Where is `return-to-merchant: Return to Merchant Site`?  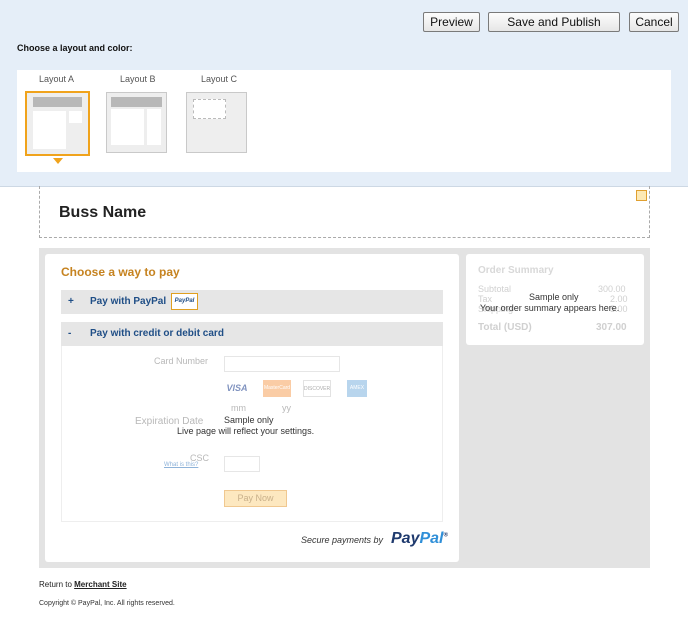
return-to-merchant: Return to Merchant Site is located at coordinates (83, 584).